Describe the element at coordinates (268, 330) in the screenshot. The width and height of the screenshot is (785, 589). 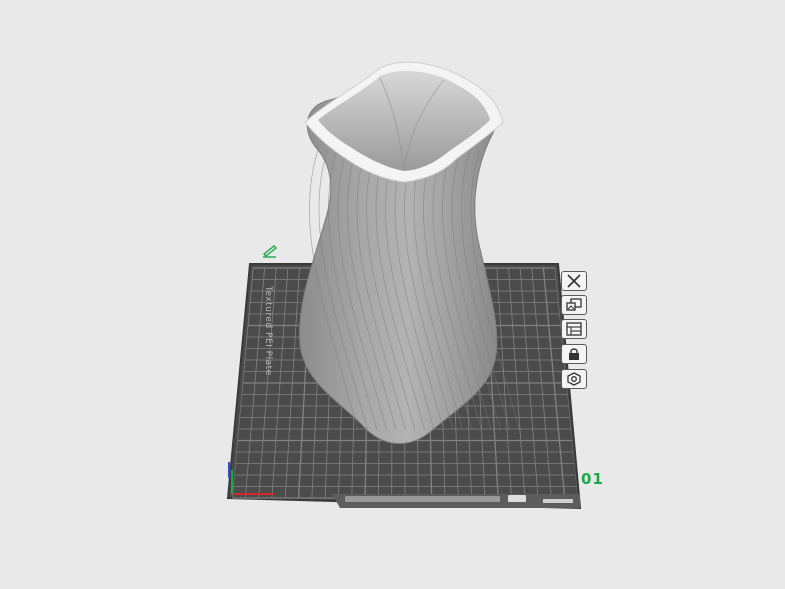
I see `plate-texture-label: Textured PEI Plate` at that location.